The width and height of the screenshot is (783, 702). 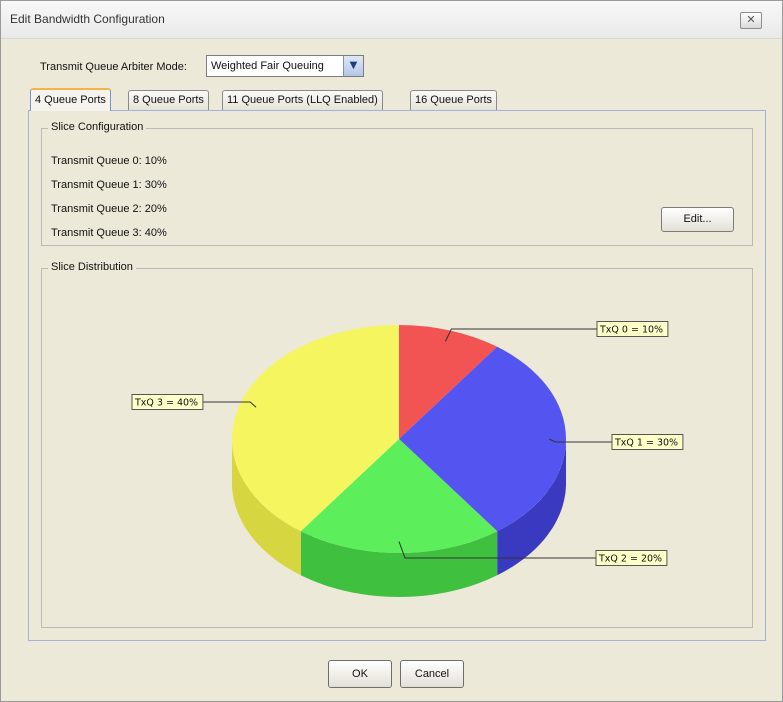 I want to click on pie-data-label-0: TxQ 0 = 10%, so click(x=631, y=330).